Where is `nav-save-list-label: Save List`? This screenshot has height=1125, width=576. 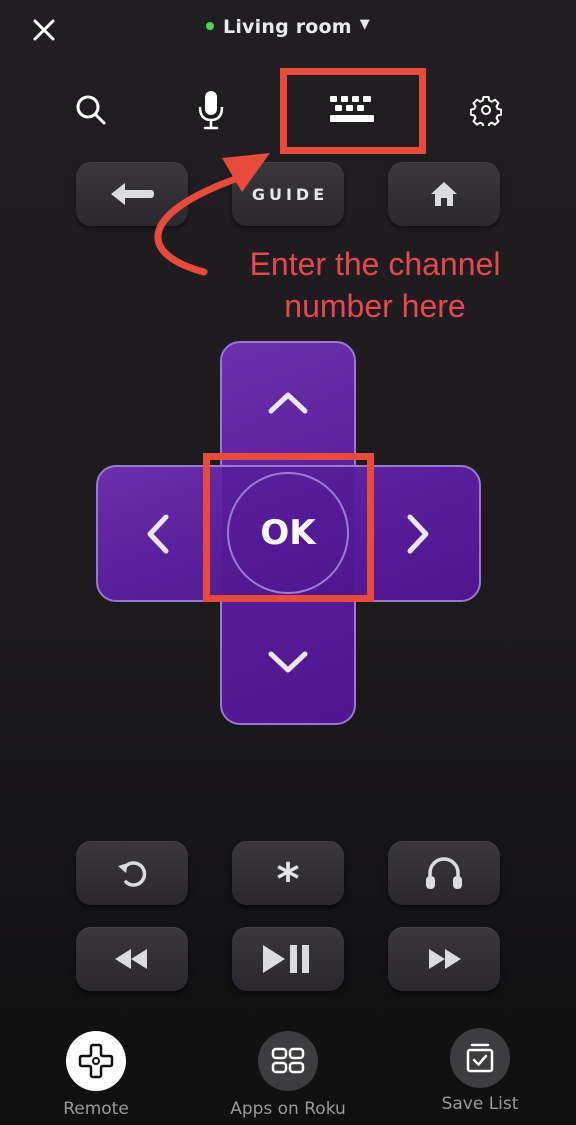 nav-save-list-label: Save List is located at coordinates (480, 1104).